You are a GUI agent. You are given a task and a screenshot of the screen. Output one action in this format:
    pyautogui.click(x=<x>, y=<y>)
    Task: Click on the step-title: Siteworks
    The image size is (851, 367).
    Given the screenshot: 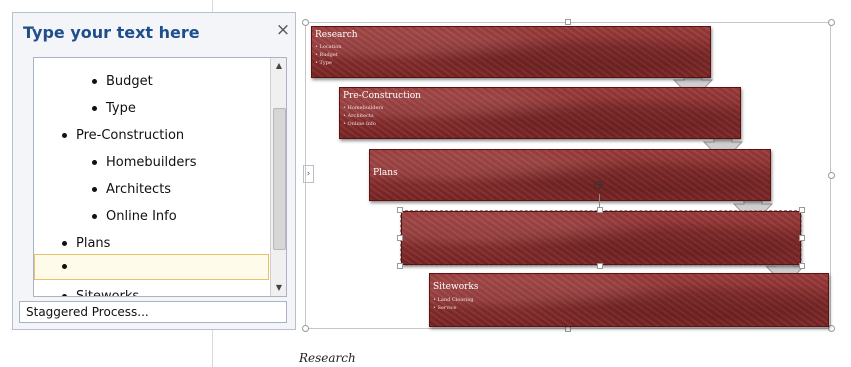 What is the action you would take?
    pyautogui.click(x=456, y=287)
    